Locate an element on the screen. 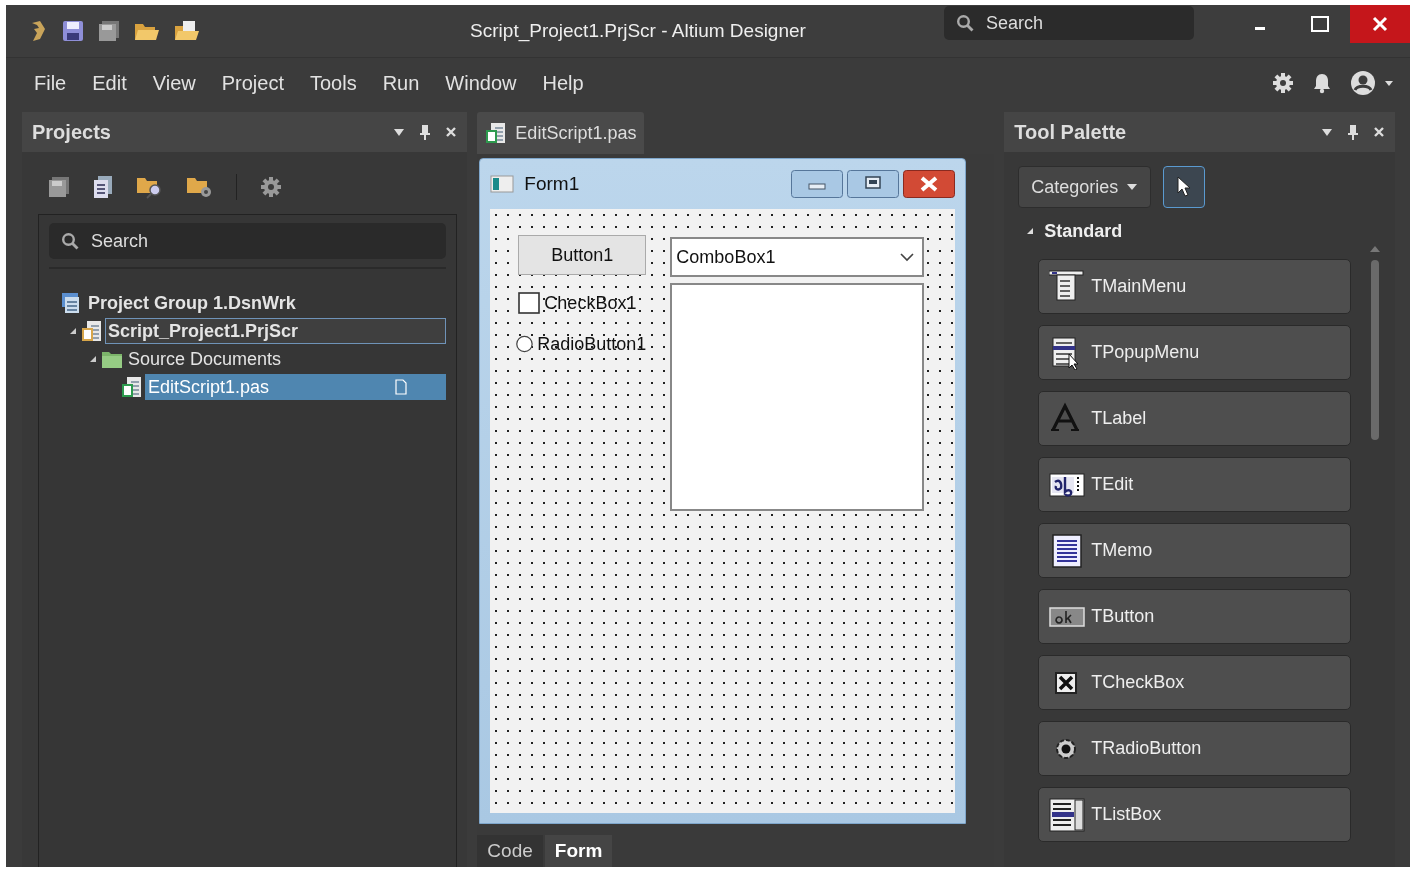 The height and width of the screenshot is (872, 1416). radio-button is located at coordinates (525, 344).